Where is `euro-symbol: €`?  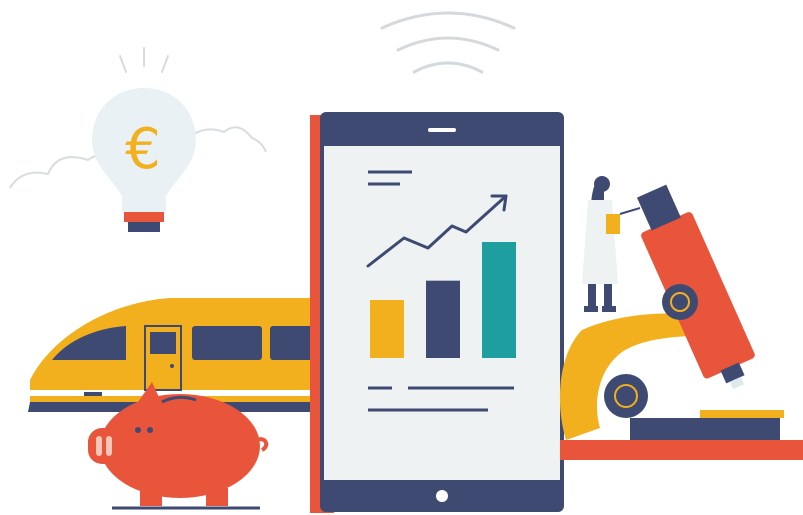
euro-symbol: € is located at coordinates (143, 149).